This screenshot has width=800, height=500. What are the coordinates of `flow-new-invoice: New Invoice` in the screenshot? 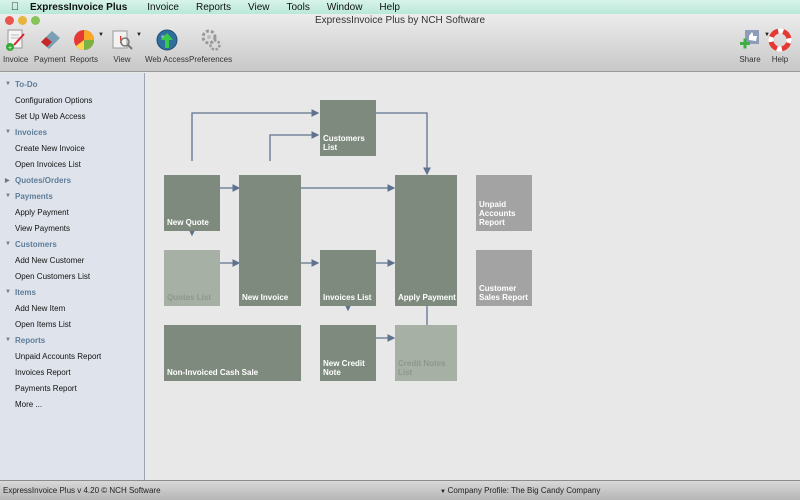 It's located at (270, 240).